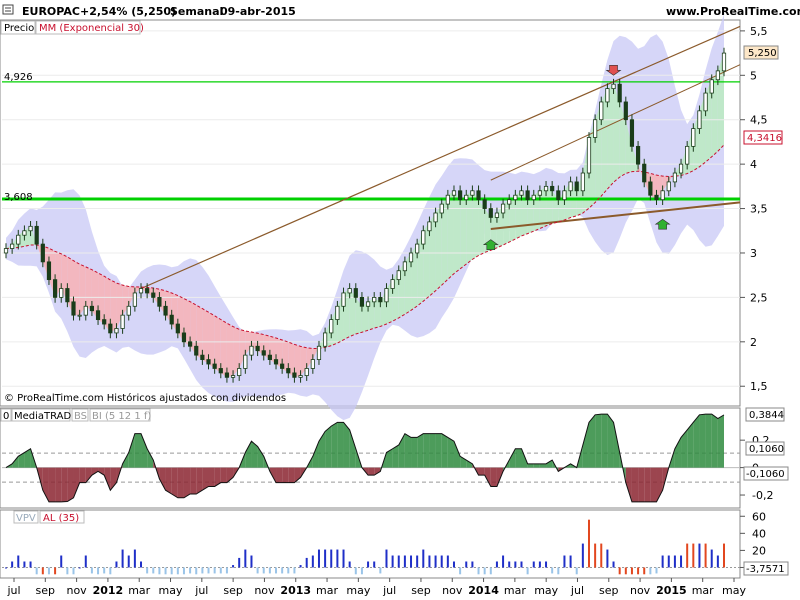 This screenshot has width=800, height=600. What do you see at coordinates (91, 28) in the screenshot?
I see `legend-ma: MM (Exponencial 30)` at bounding box center [91, 28].